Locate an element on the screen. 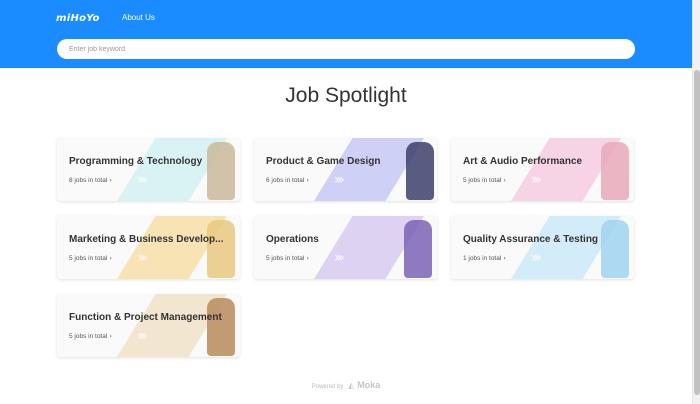 The image size is (700, 404). card-title: Operations is located at coordinates (292, 239).